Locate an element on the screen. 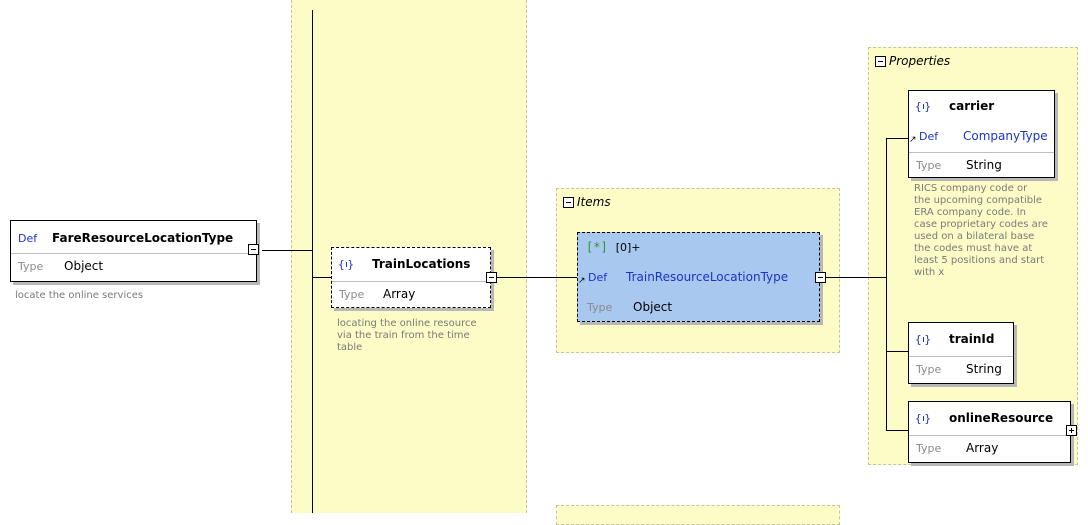 This screenshot has width=1088, height=525. def-value: CompanyType is located at coordinates (1005, 136).